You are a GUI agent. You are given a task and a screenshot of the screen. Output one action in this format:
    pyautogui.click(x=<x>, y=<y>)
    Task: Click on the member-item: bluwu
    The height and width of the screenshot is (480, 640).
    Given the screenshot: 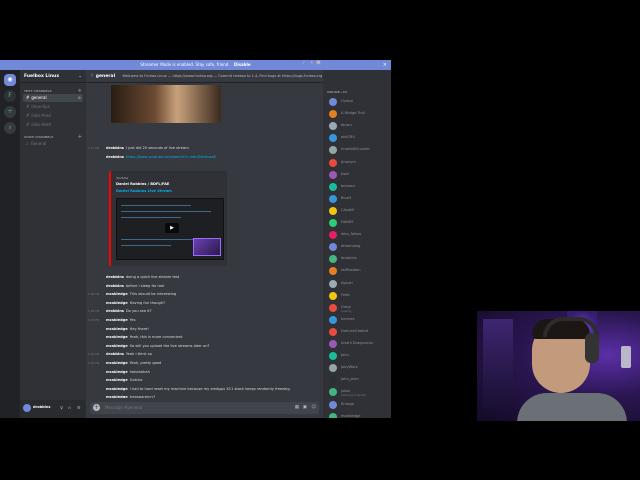 What is the action you would take?
    pyautogui.click(x=359, y=126)
    